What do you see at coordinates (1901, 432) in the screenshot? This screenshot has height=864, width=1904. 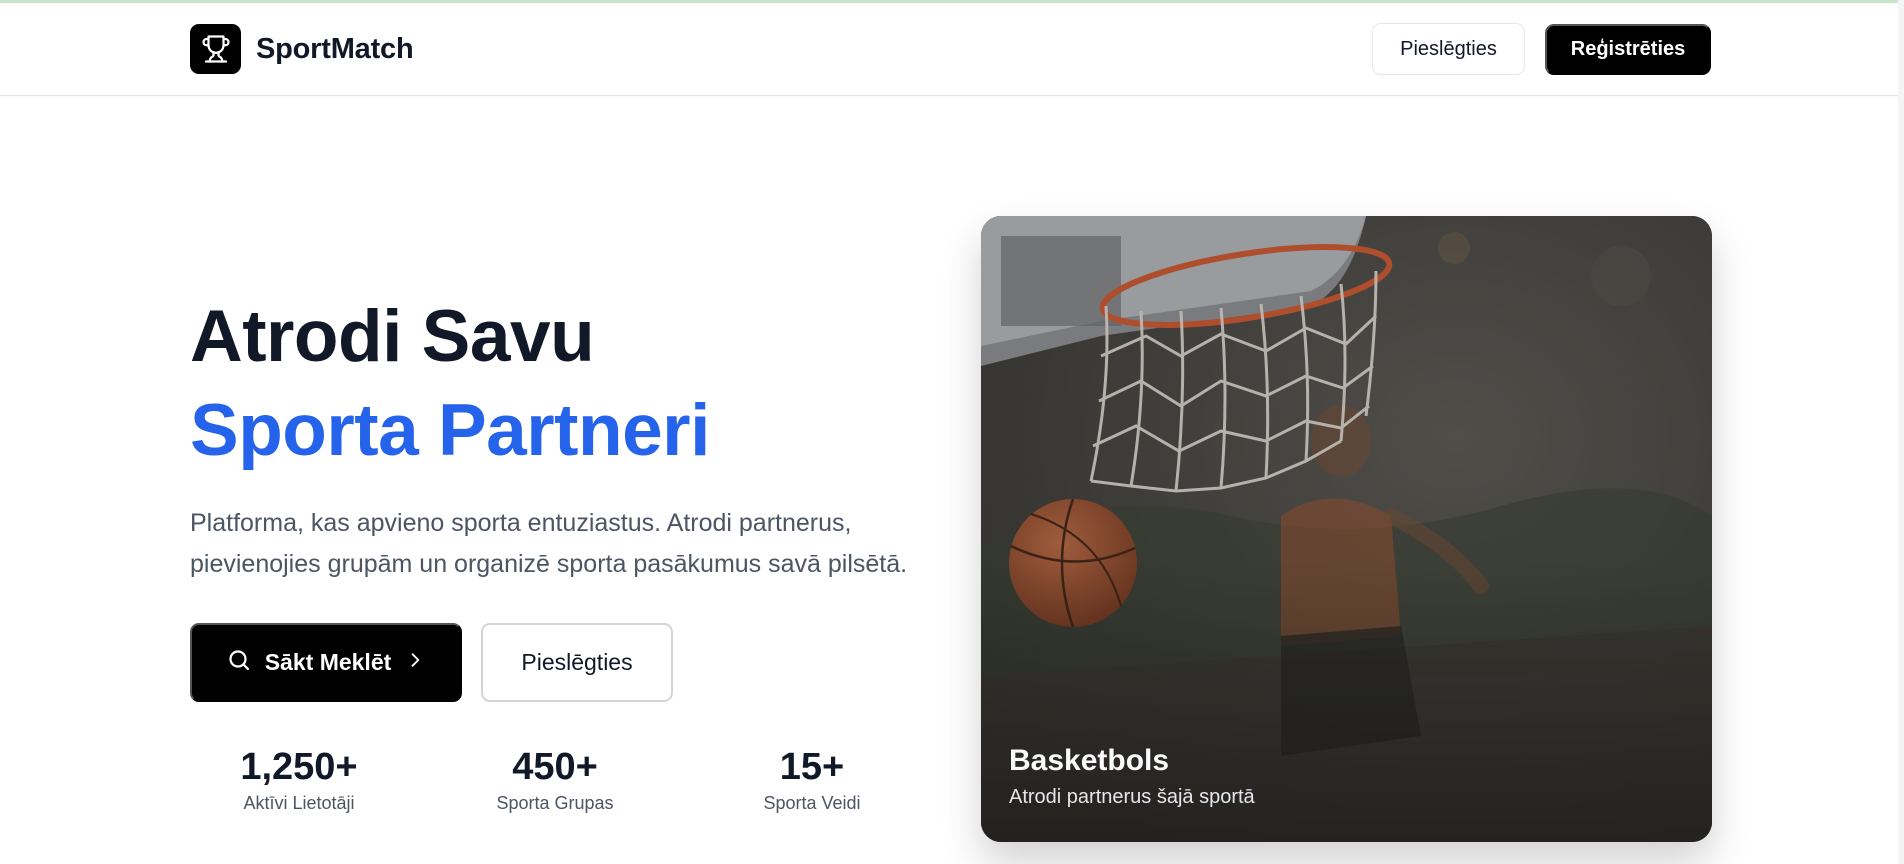 I see `page-scrollbar` at bounding box center [1901, 432].